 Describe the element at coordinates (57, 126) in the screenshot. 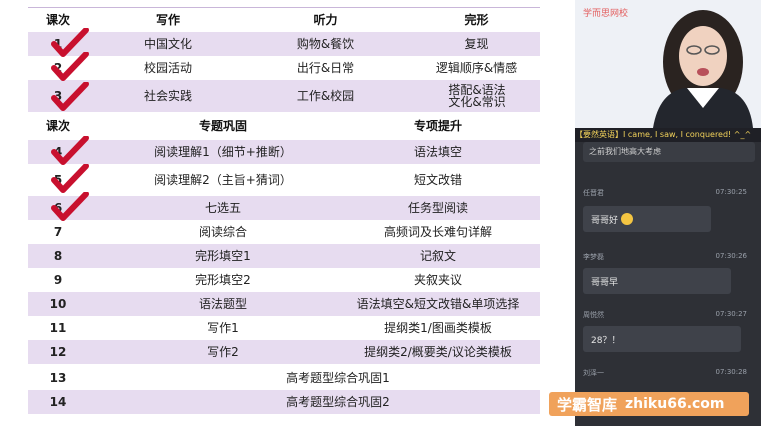

I see `header-lesson: 课次` at that location.